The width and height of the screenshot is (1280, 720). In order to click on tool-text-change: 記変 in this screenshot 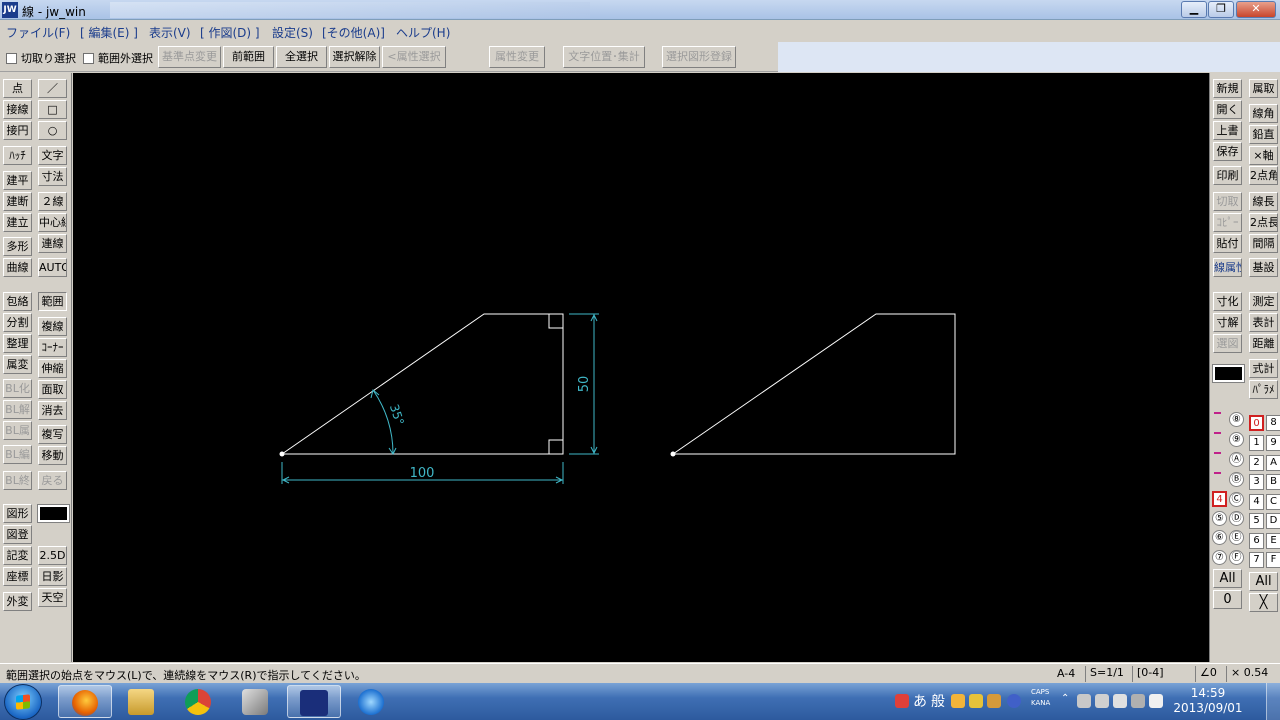, I will do `click(17, 555)`.